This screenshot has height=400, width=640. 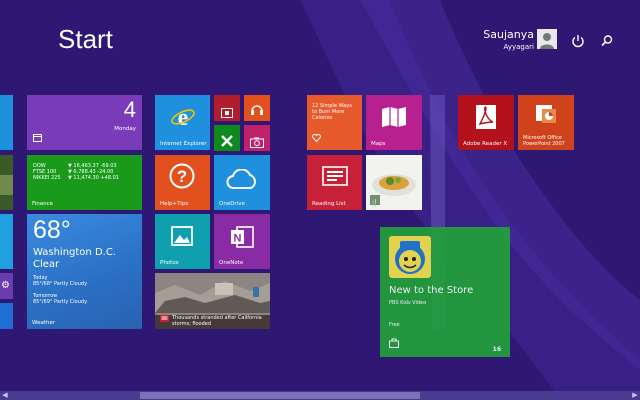 What do you see at coordinates (164, 316) in the screenshot?
I see `news-icon` at bounding box center [164, 316].